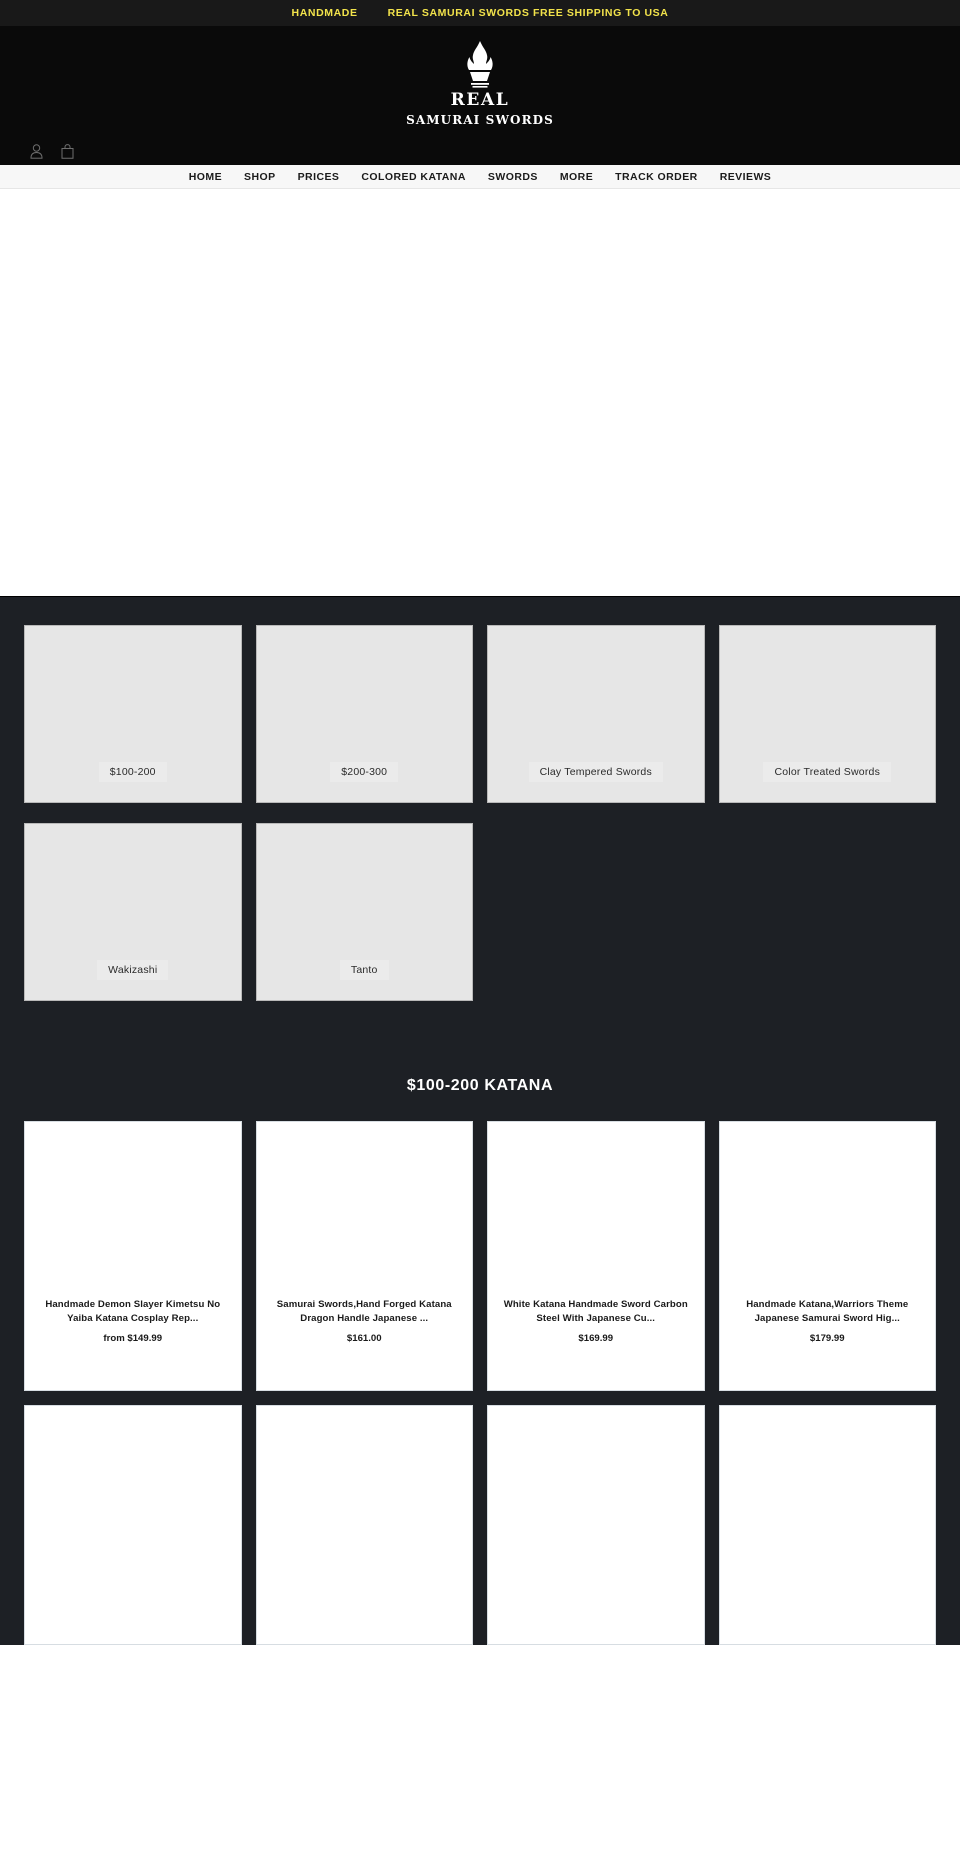 The image size is (960, 1875). I want to click on nav-item-swords: SWORDS, so click(513, 177).